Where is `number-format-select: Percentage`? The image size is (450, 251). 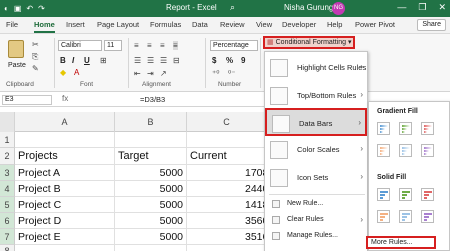 number-format-select: Percentage is located at coordinates (234, 45).